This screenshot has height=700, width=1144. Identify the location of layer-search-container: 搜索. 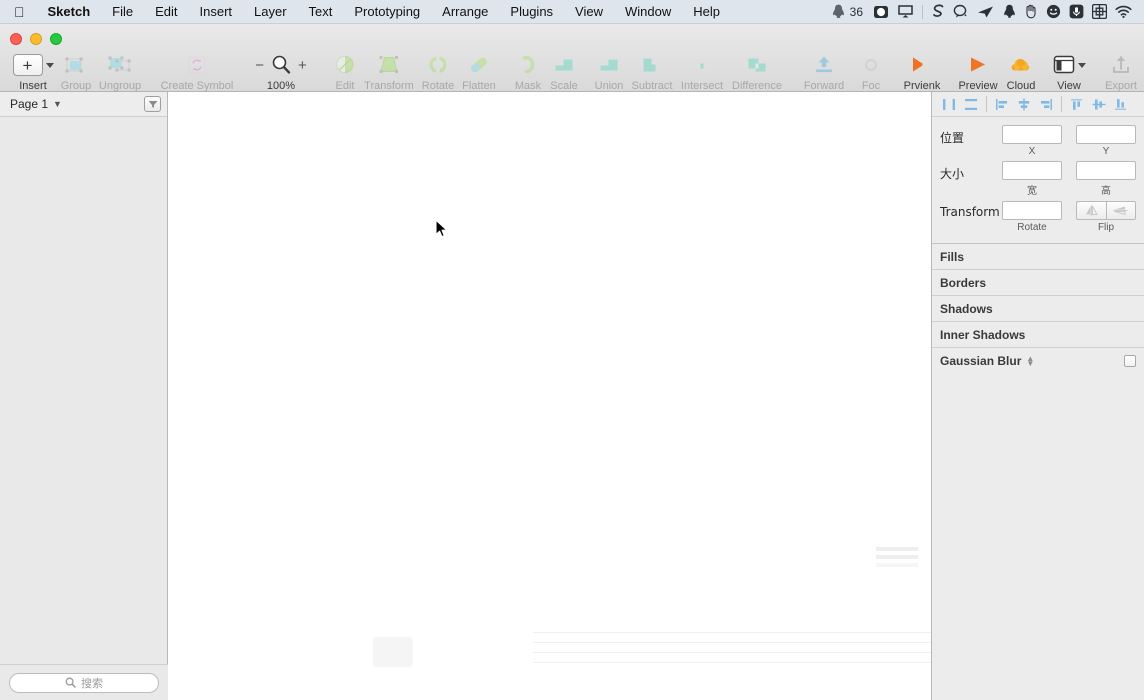
(84, 682).